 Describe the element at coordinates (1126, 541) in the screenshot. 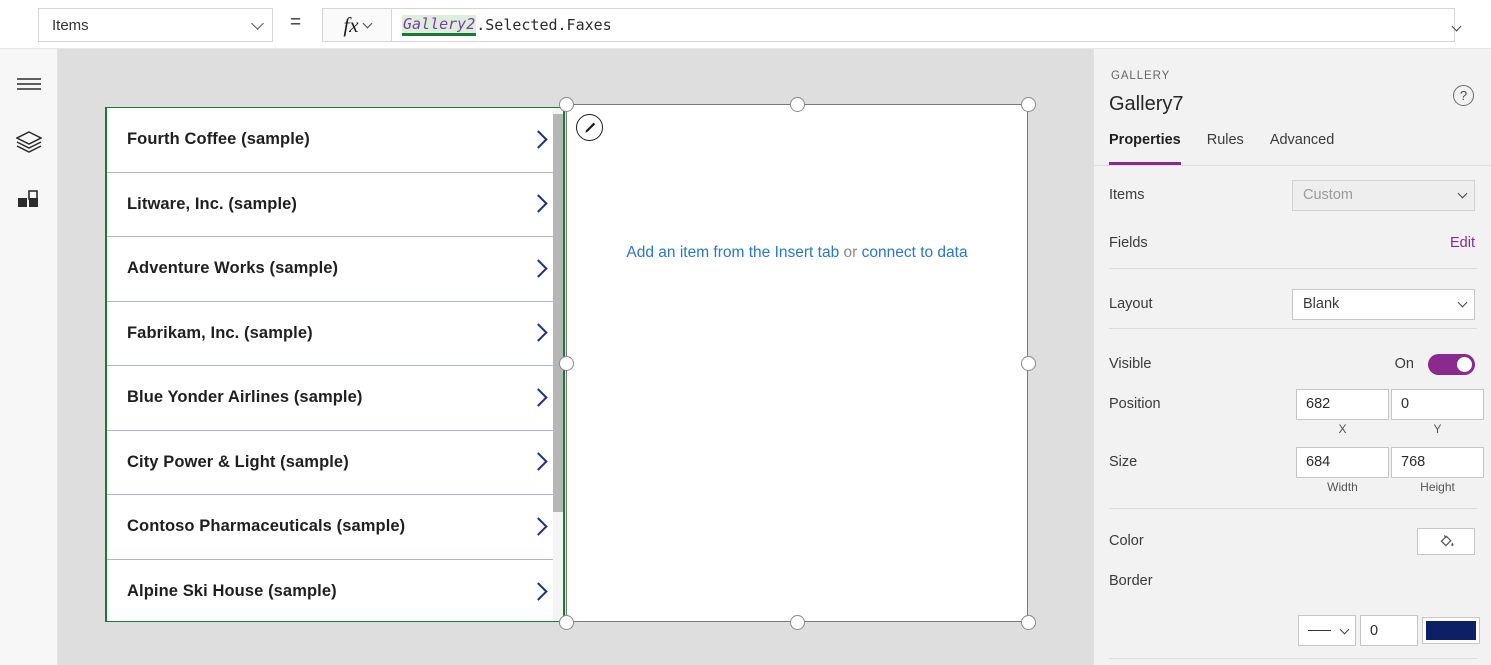

I see `color-label: Color` at that location.